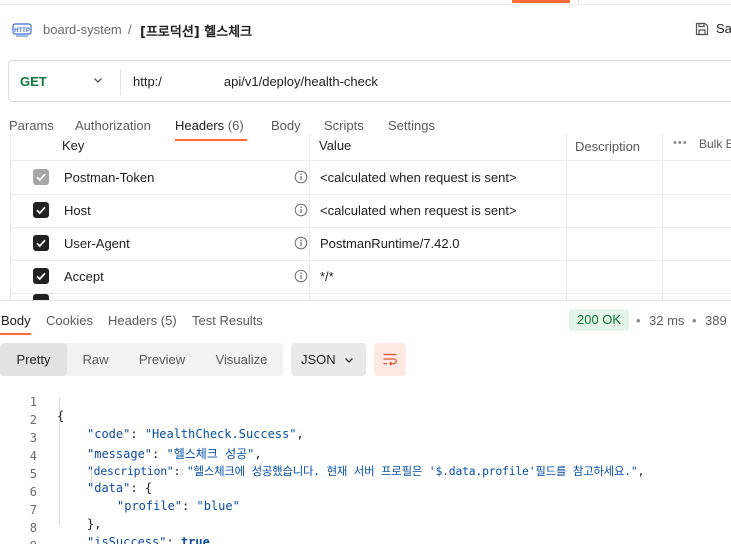 Image resolution: width=731 pixels, height=544 pixels. Describe the element at coordinates (200, 125) in the screenshot. I see `tab-headers-label: Headers` at that location.